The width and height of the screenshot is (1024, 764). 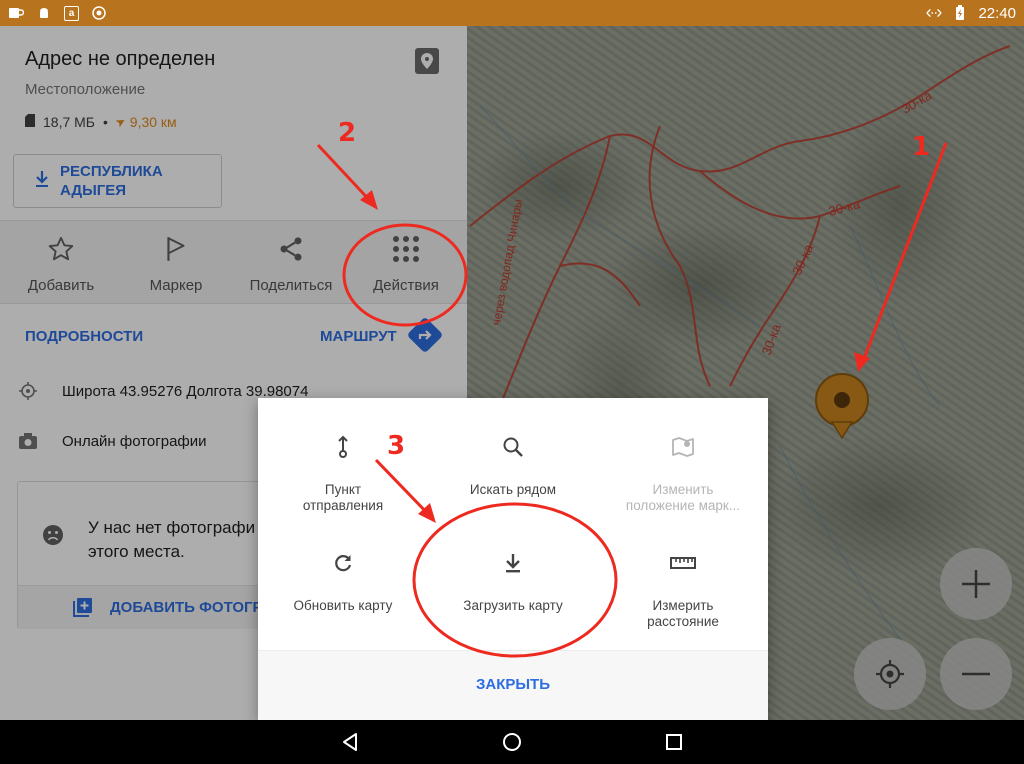 I want to click on no-photos-message: У нас нет фотографи этого места., so click(x=172, y=539).